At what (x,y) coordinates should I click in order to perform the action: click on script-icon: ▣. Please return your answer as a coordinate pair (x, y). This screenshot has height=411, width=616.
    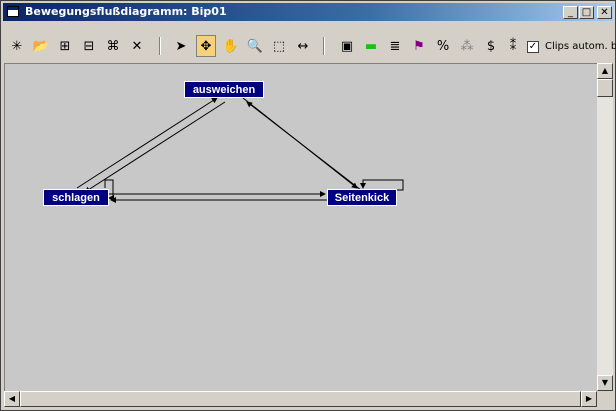
    Looking at the image, I should click on (347, 46).